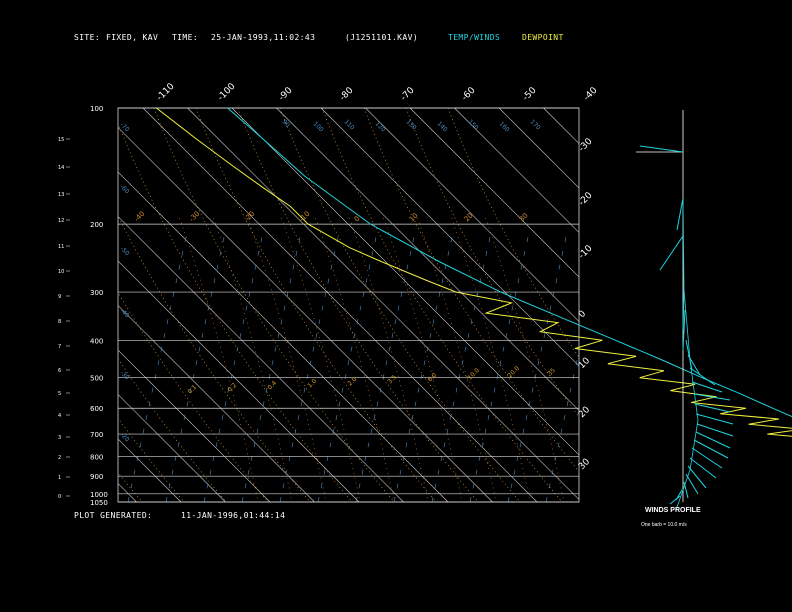 The height and width of the screenshot is (612, 792). Describe the element at coordinates (664, 525) in the screenshot. I see `winds-profile-note: One barb = 10.0 m/s` at that location.